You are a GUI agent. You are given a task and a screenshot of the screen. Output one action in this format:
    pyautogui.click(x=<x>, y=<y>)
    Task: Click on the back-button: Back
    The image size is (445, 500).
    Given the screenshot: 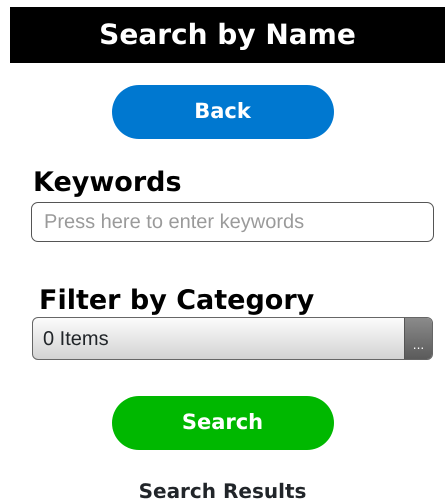 What is the action you would take?
    pyautogui.click(x=223, y=112)
    